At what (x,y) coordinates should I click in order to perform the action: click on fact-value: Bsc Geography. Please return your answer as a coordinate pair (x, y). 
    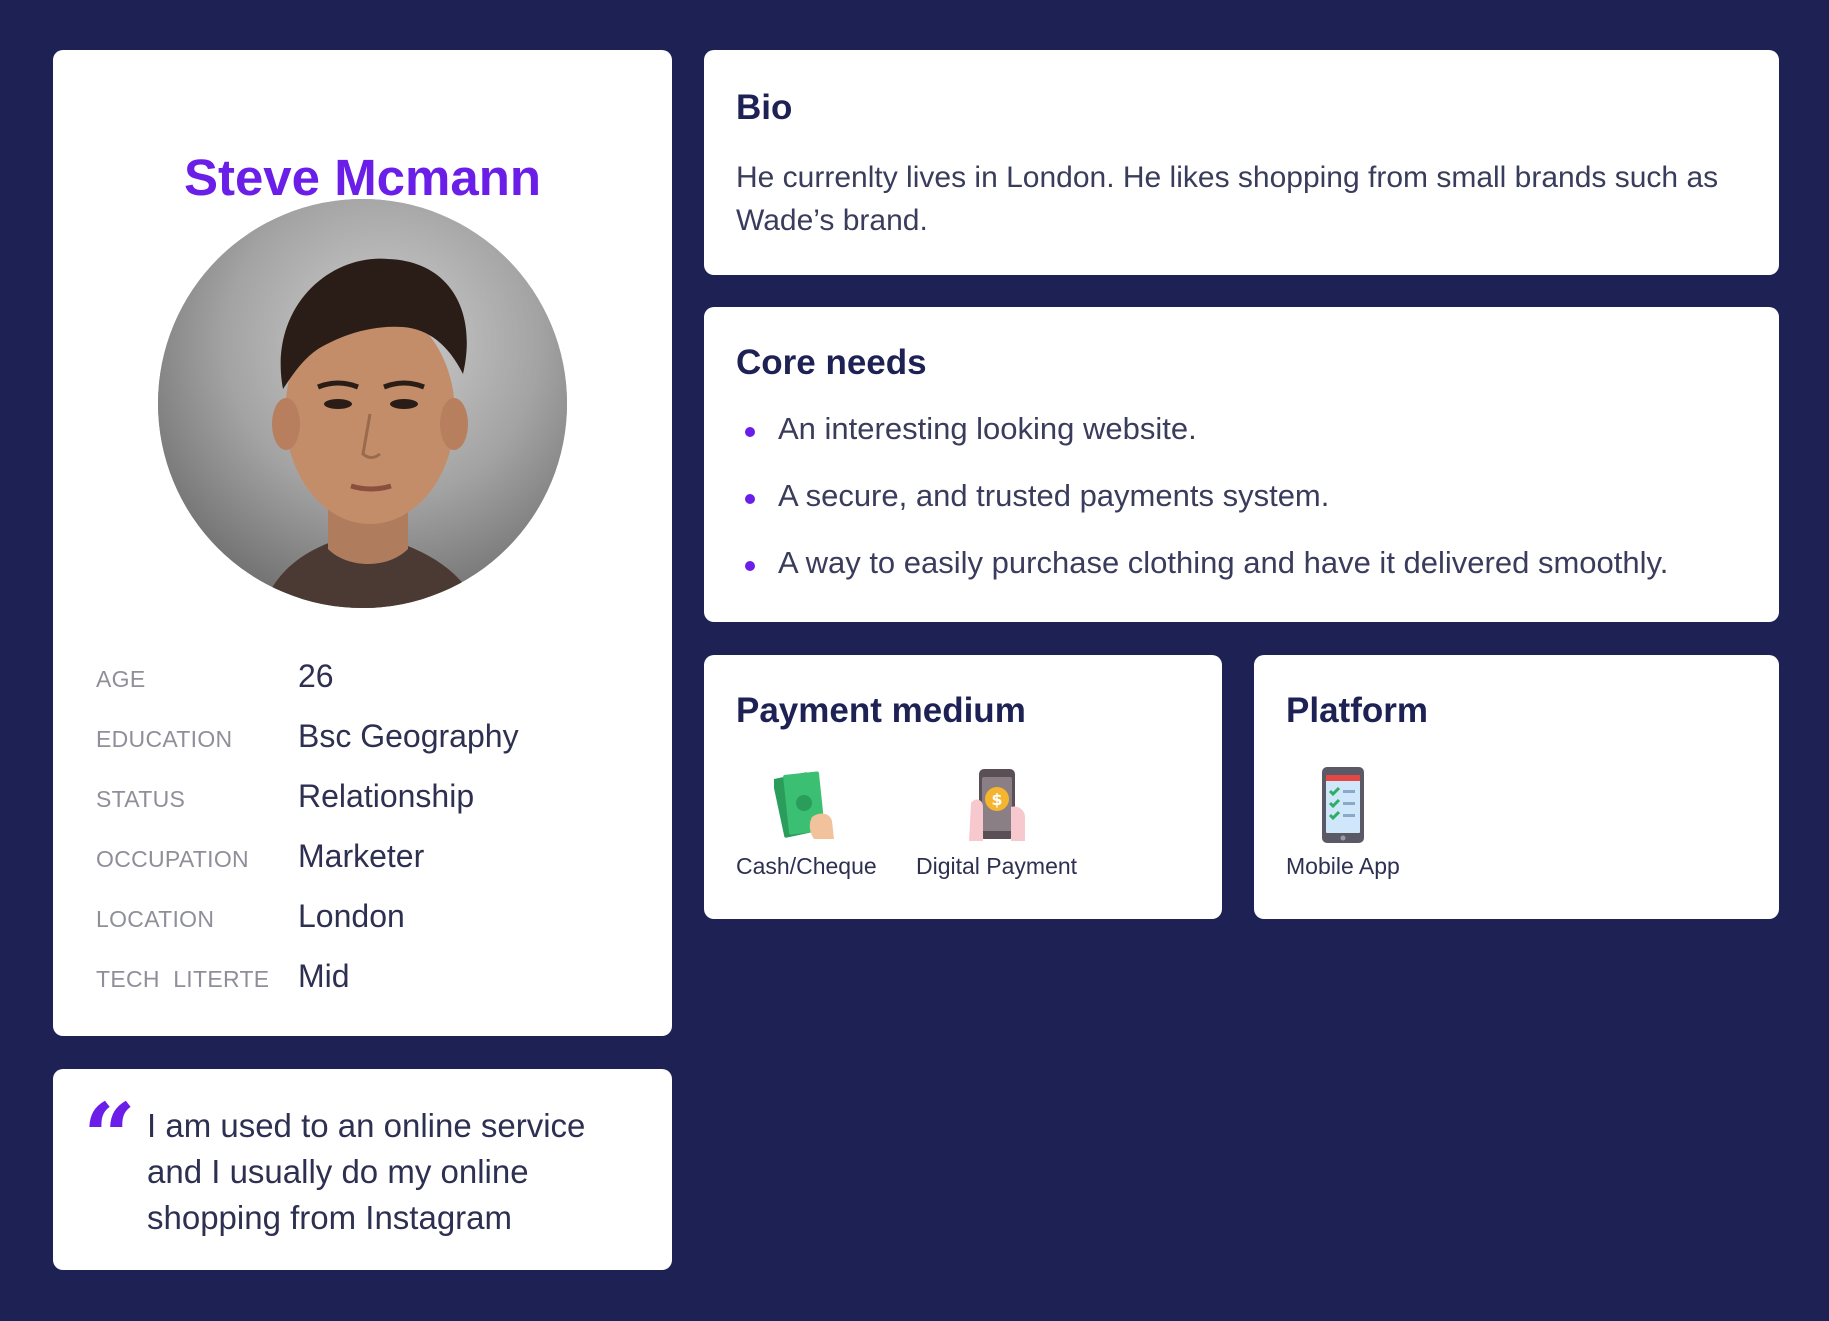
    Looking at the image, I should click on (408, 736).